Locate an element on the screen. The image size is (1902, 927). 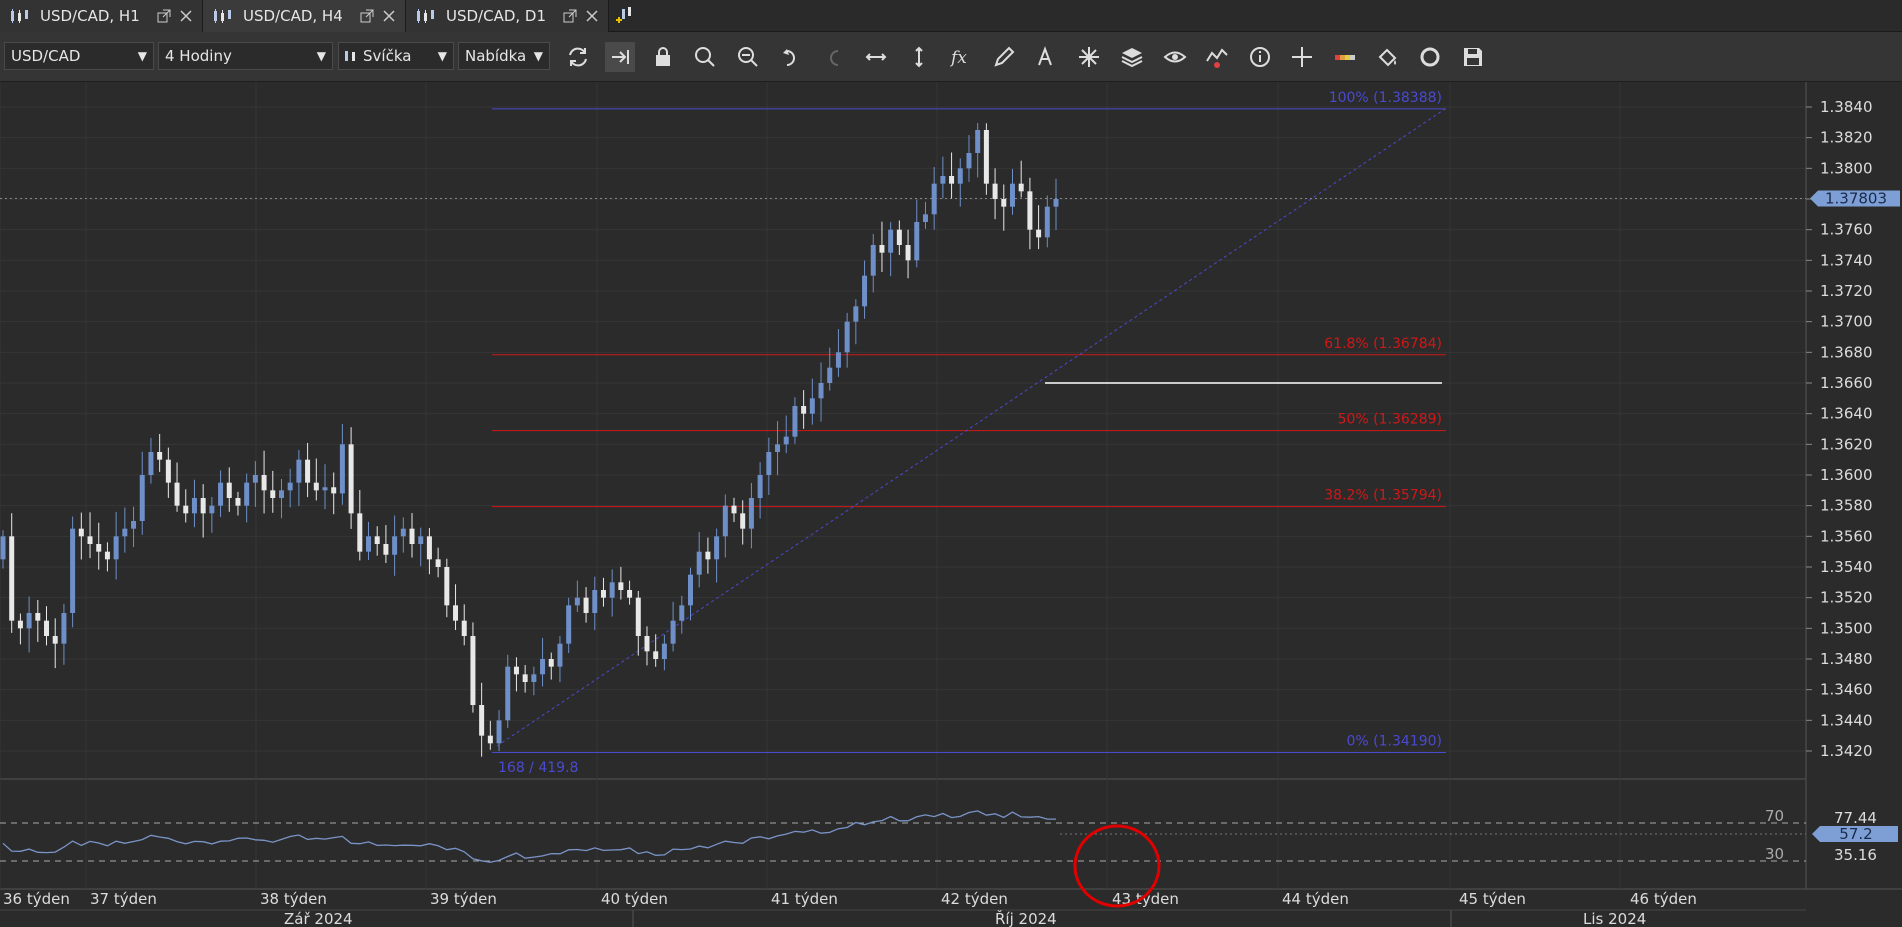
timeframe-select-value: 4 Hodiny is located at coordinates (198, 56).